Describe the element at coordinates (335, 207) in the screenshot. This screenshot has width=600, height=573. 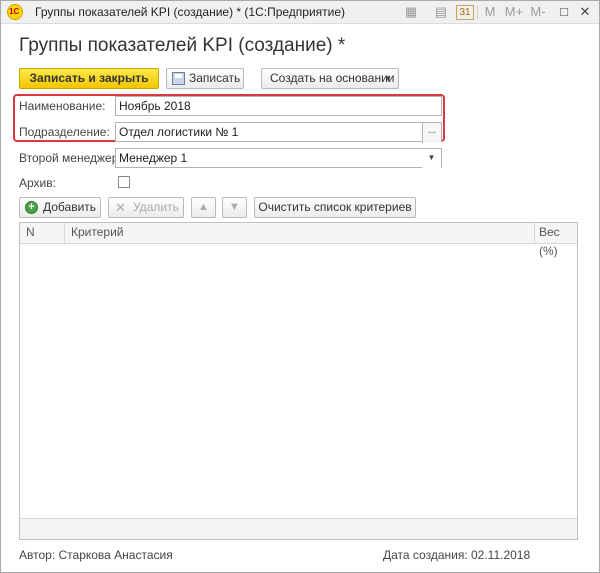
I see `clear-criteria-button: Очистить список критериев` at that location.